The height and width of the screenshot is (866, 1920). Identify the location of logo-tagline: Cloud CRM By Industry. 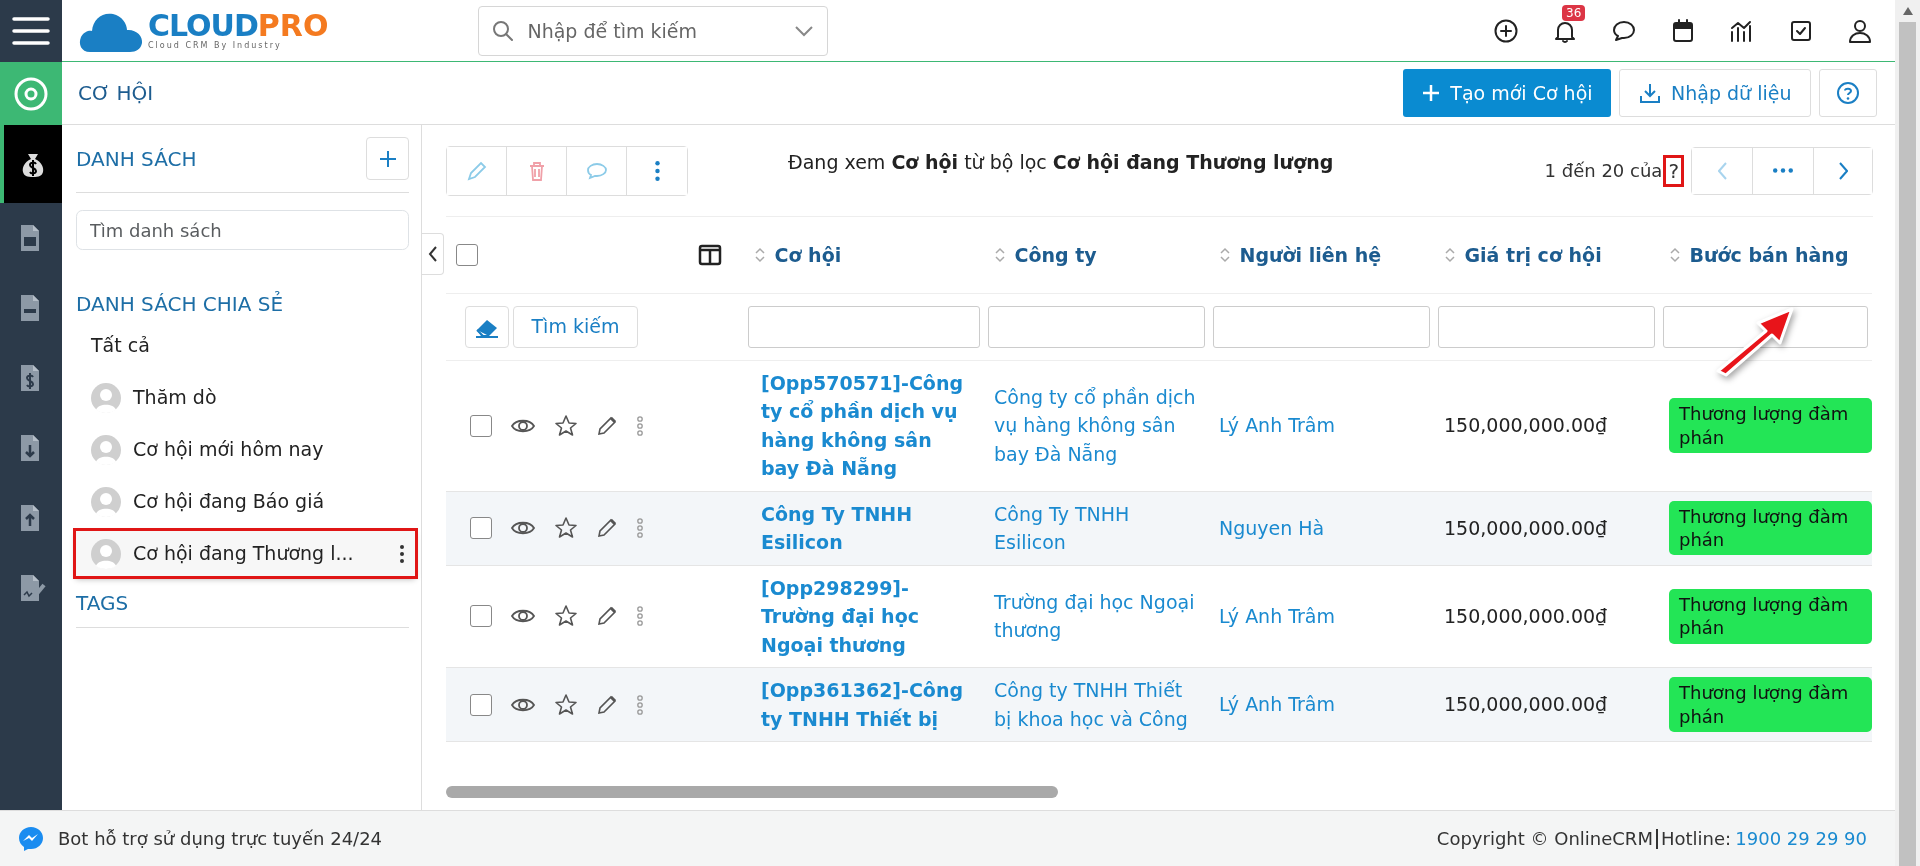
(215, 46).